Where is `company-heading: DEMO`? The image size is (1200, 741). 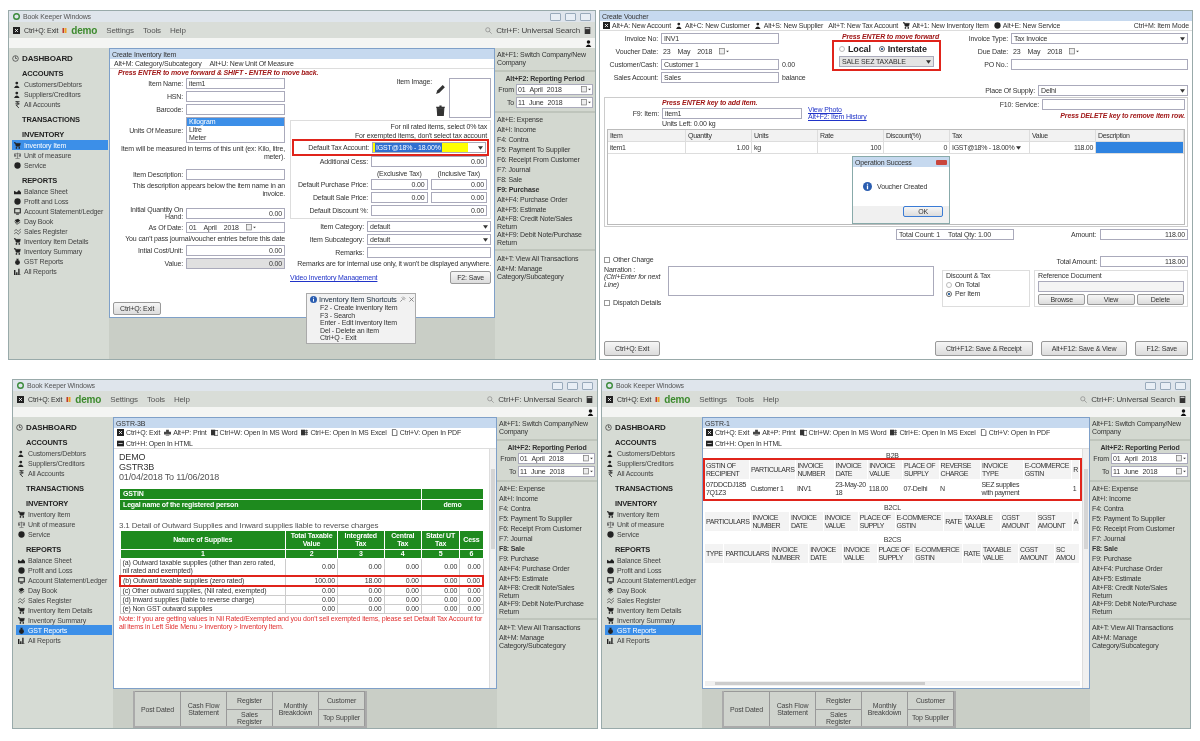 company-heading: DEMO is located at coordinates (133, 457).